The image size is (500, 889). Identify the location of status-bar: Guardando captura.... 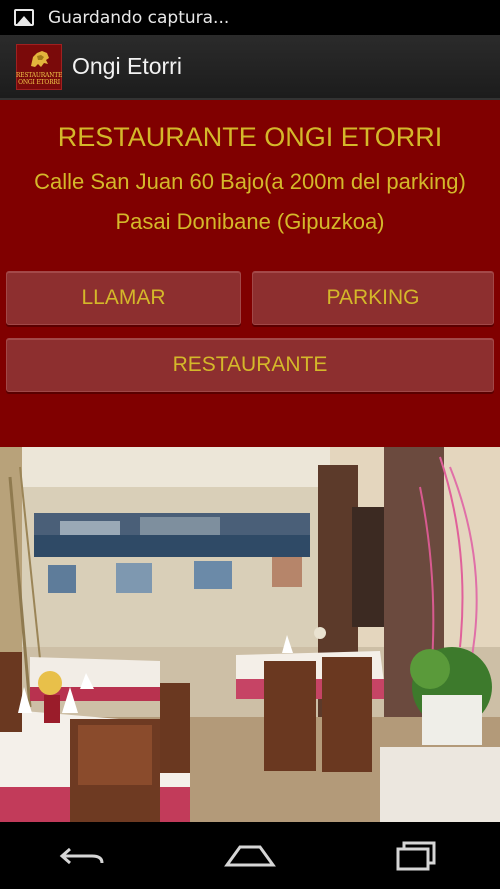
(250, 17).